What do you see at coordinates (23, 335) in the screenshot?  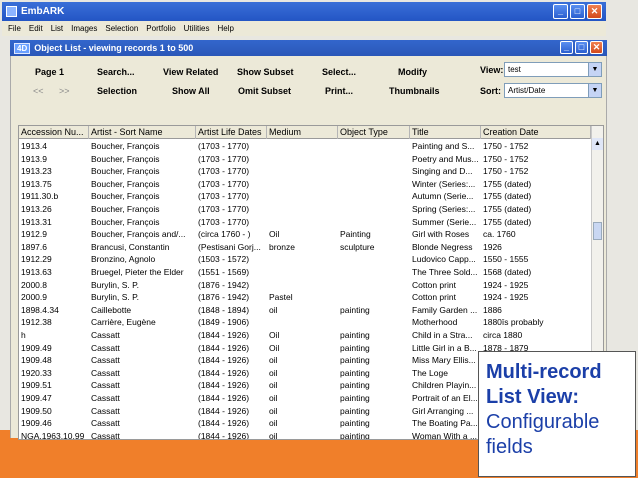 I see `cell-accession: h` at bounding box center [23, 335].